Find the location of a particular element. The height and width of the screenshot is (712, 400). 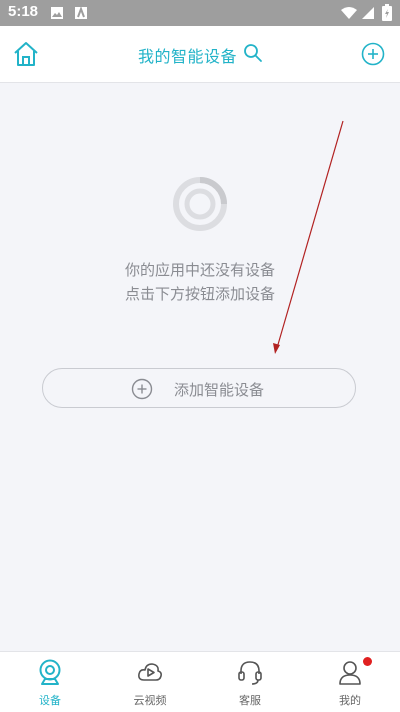

headset-icon is located at coordinates (250, 673).